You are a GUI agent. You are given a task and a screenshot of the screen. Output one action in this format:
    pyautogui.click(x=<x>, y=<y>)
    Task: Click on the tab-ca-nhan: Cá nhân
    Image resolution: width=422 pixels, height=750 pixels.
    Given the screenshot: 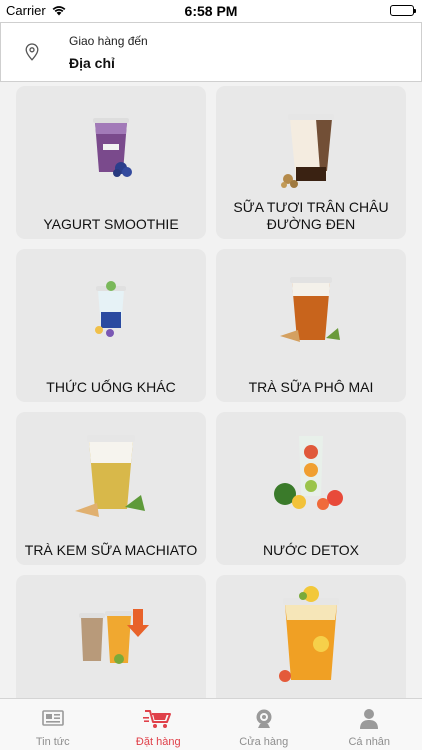 What is the action you would take?
    pyautogui.click(x=369, y=724)
    